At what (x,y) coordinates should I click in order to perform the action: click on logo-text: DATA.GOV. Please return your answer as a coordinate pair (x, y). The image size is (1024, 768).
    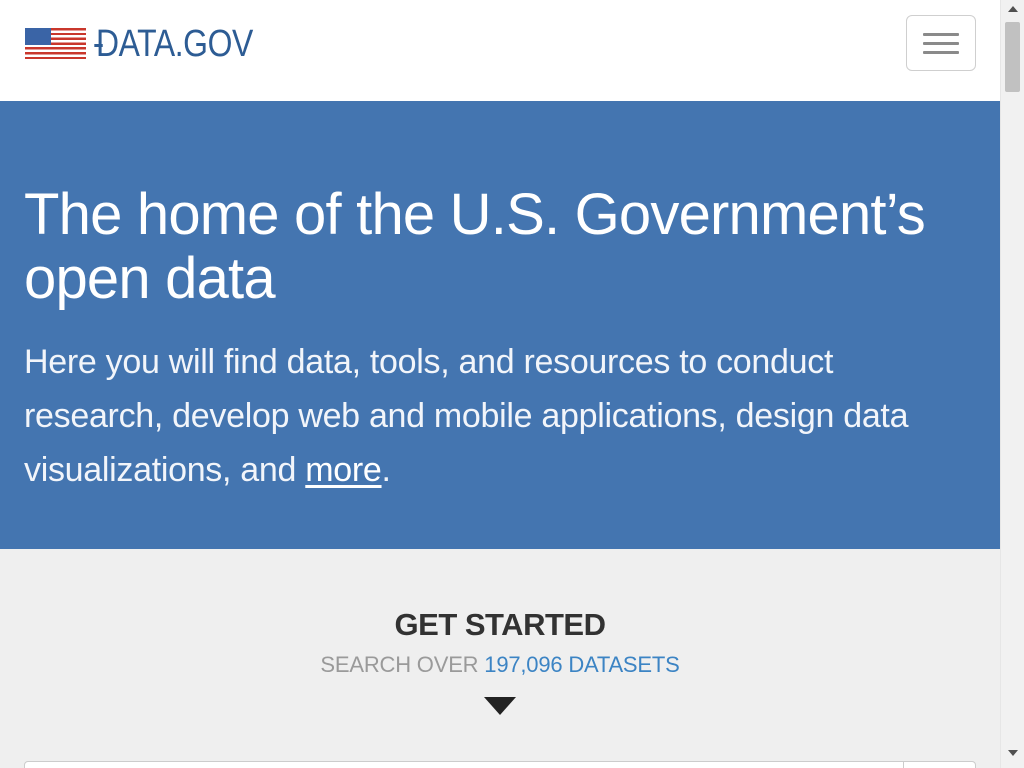
    Looking at the image, I should click on (174, 44).